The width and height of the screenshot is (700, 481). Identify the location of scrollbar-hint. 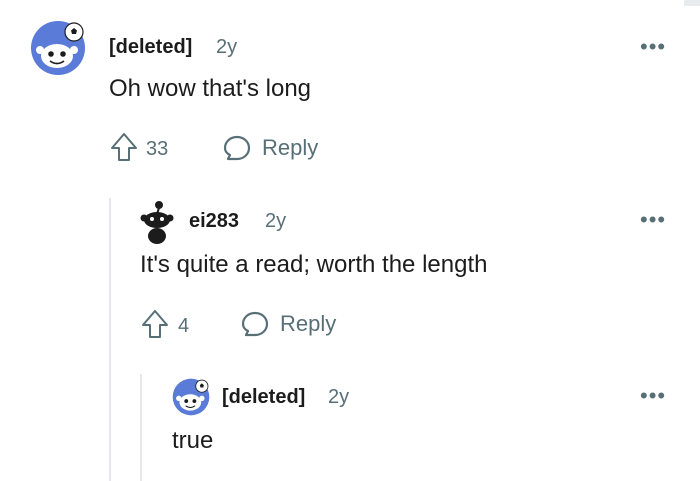
(692, 3).